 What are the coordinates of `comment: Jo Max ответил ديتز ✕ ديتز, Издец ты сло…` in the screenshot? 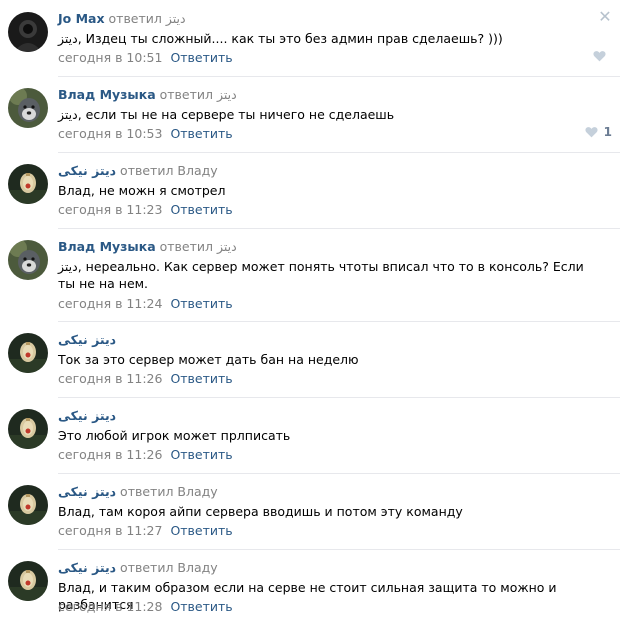 It's located at (314, 38).